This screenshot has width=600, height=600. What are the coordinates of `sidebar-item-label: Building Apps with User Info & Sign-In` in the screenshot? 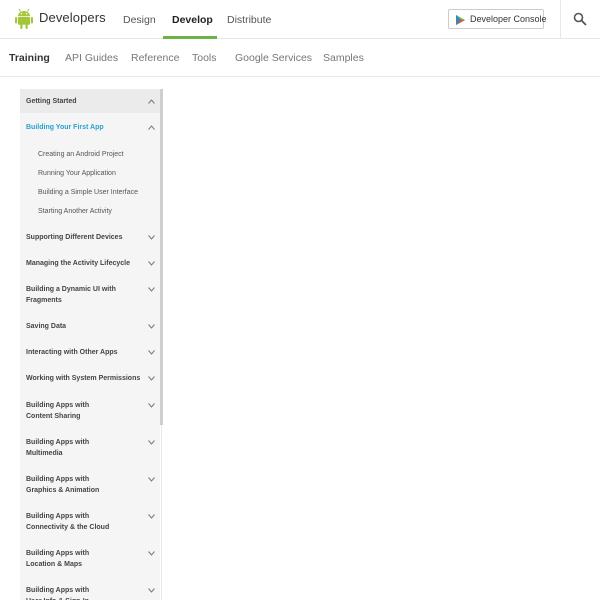 It's located at (58, 593).